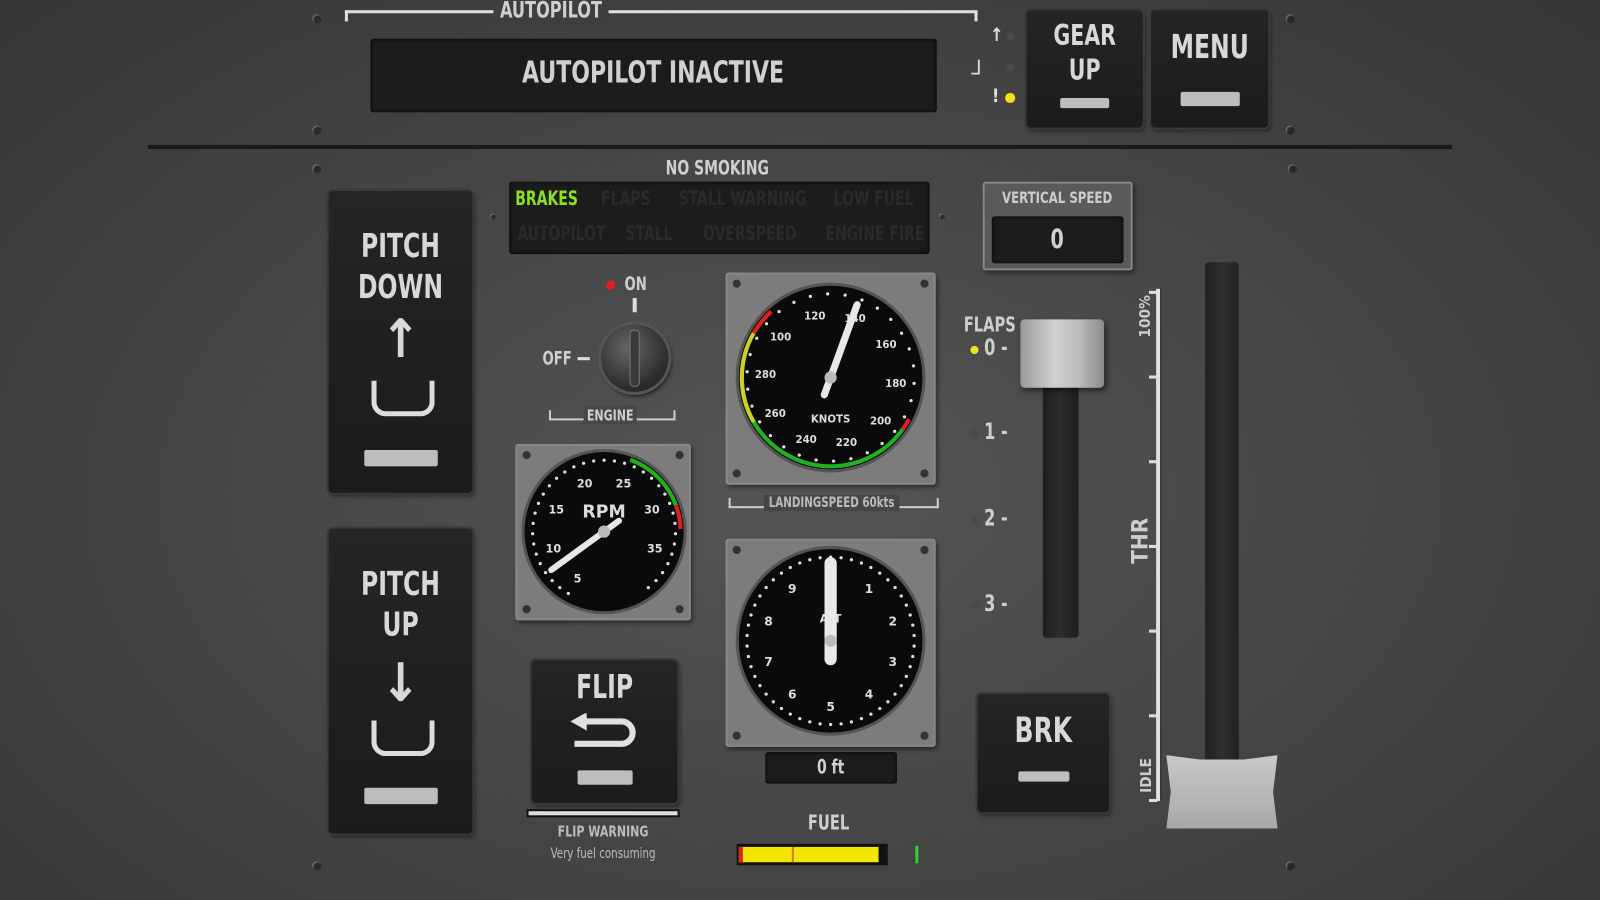 The width and height of the screenshot is (1600, 900). I want to click on gauge-tick-label: 100, so click(780, 338).